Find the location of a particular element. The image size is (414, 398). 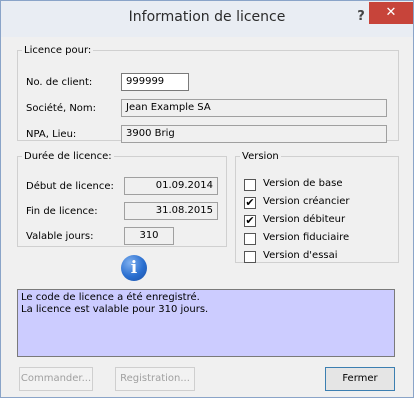

checkbox-base is located at coordinates (250, 185).